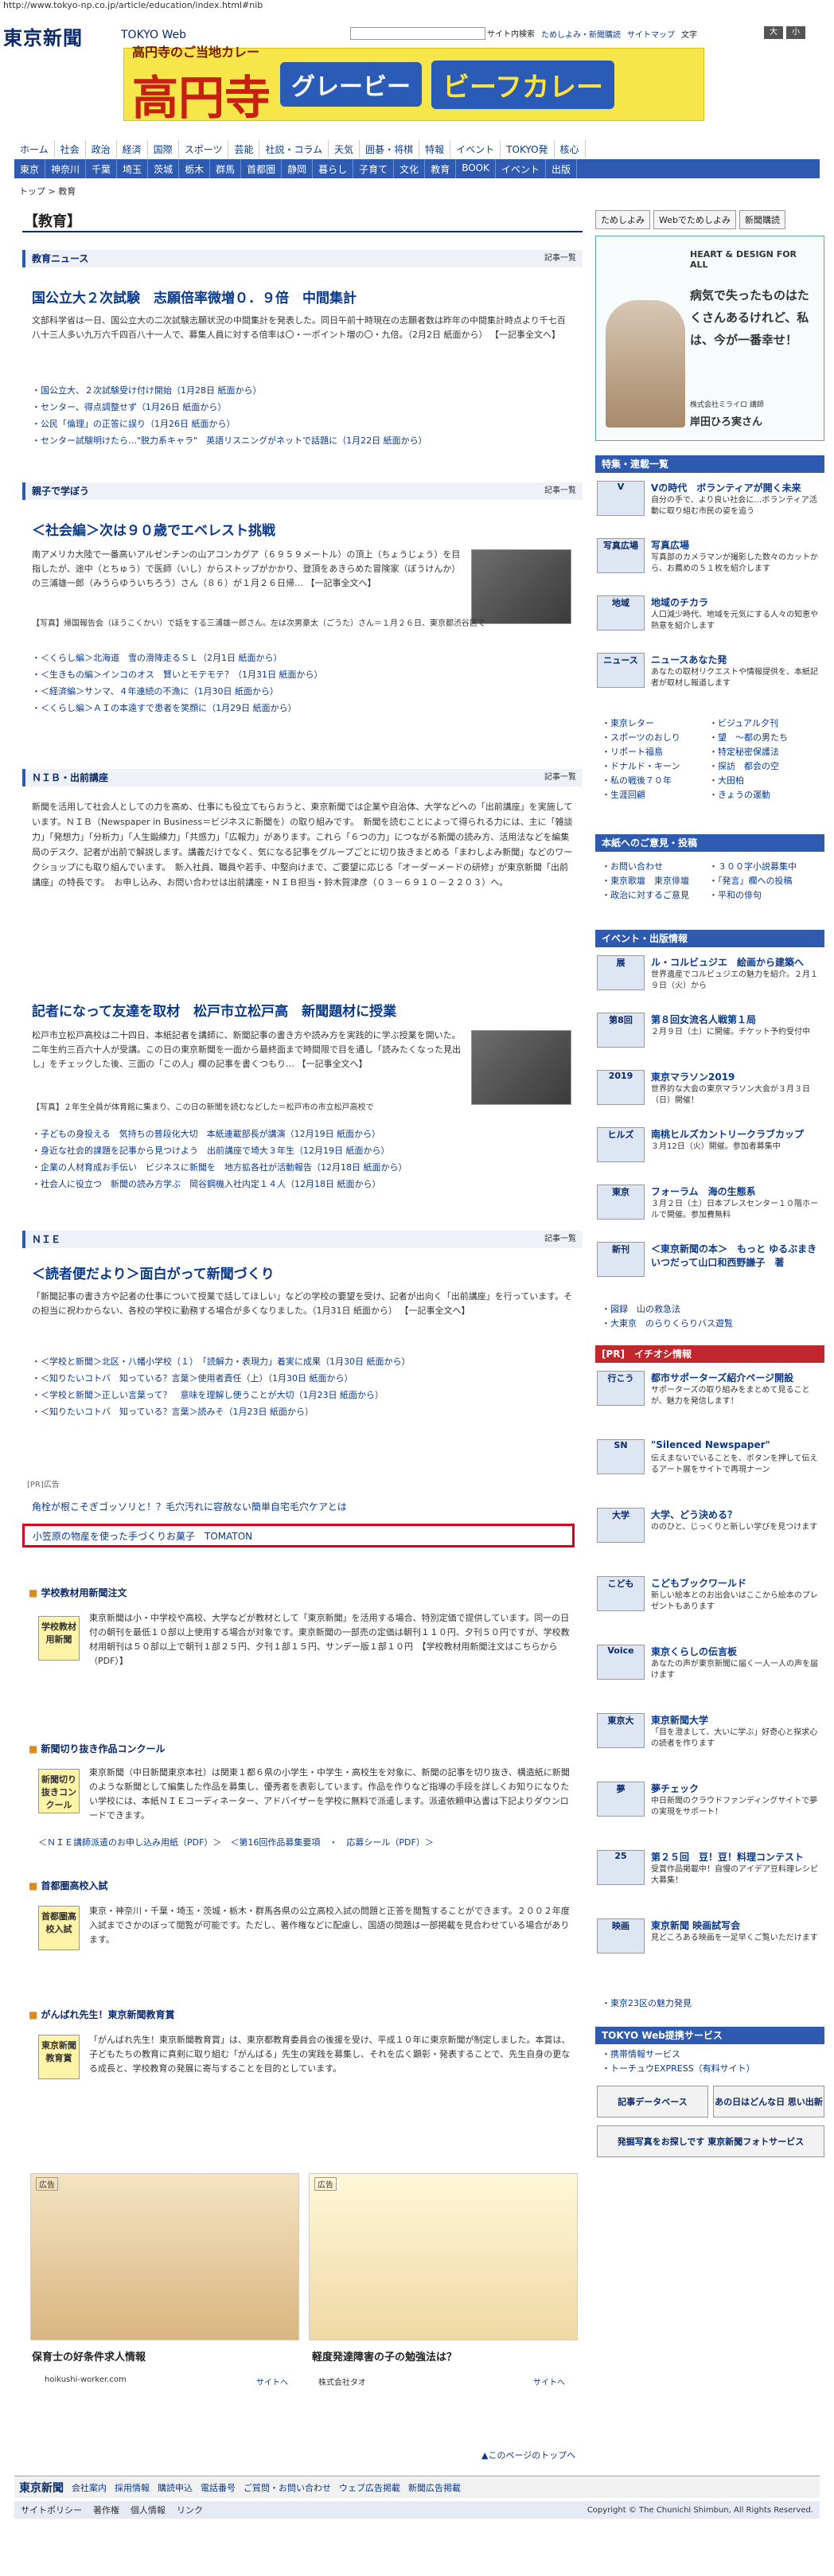 The image size is (834, 2576). What do you see at coordinates (709, 2003) in the screenshot?
I see `list-item: 東京23区の魅力発見` at bounding box center [709, 2003].